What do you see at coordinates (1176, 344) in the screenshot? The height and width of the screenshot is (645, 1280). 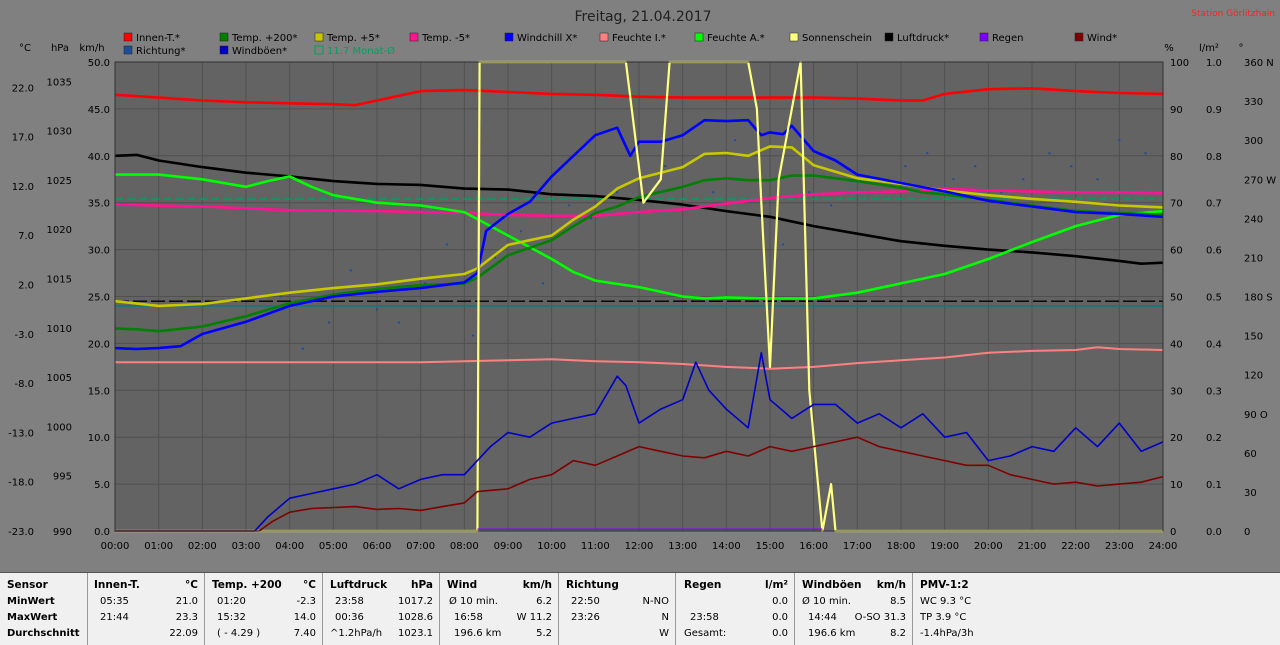 I see `y-tick-percent: 40` at bounding box center [1176, 344].